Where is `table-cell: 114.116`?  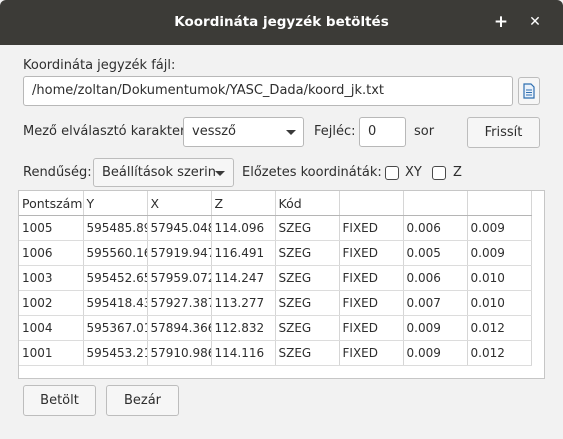 table-cell: 114.116 is located at coordinates (243, 353).